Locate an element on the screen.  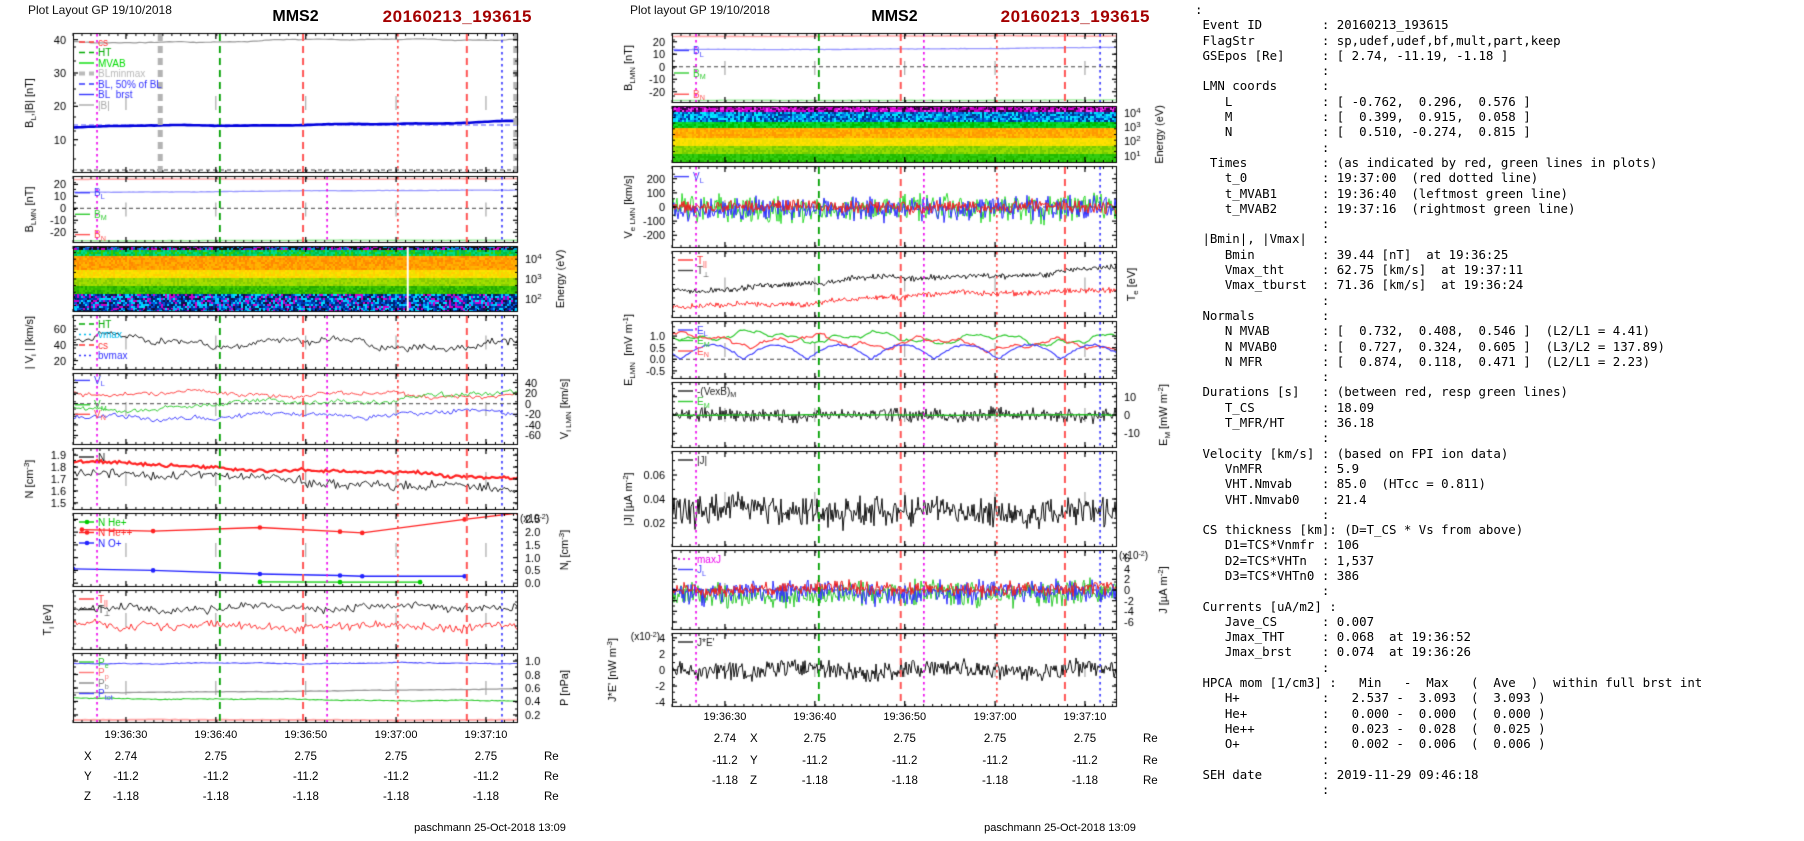
middle-plot-footer: paschmann 25-Oct-2018 13:09 is located at coordinates (1060, 828).